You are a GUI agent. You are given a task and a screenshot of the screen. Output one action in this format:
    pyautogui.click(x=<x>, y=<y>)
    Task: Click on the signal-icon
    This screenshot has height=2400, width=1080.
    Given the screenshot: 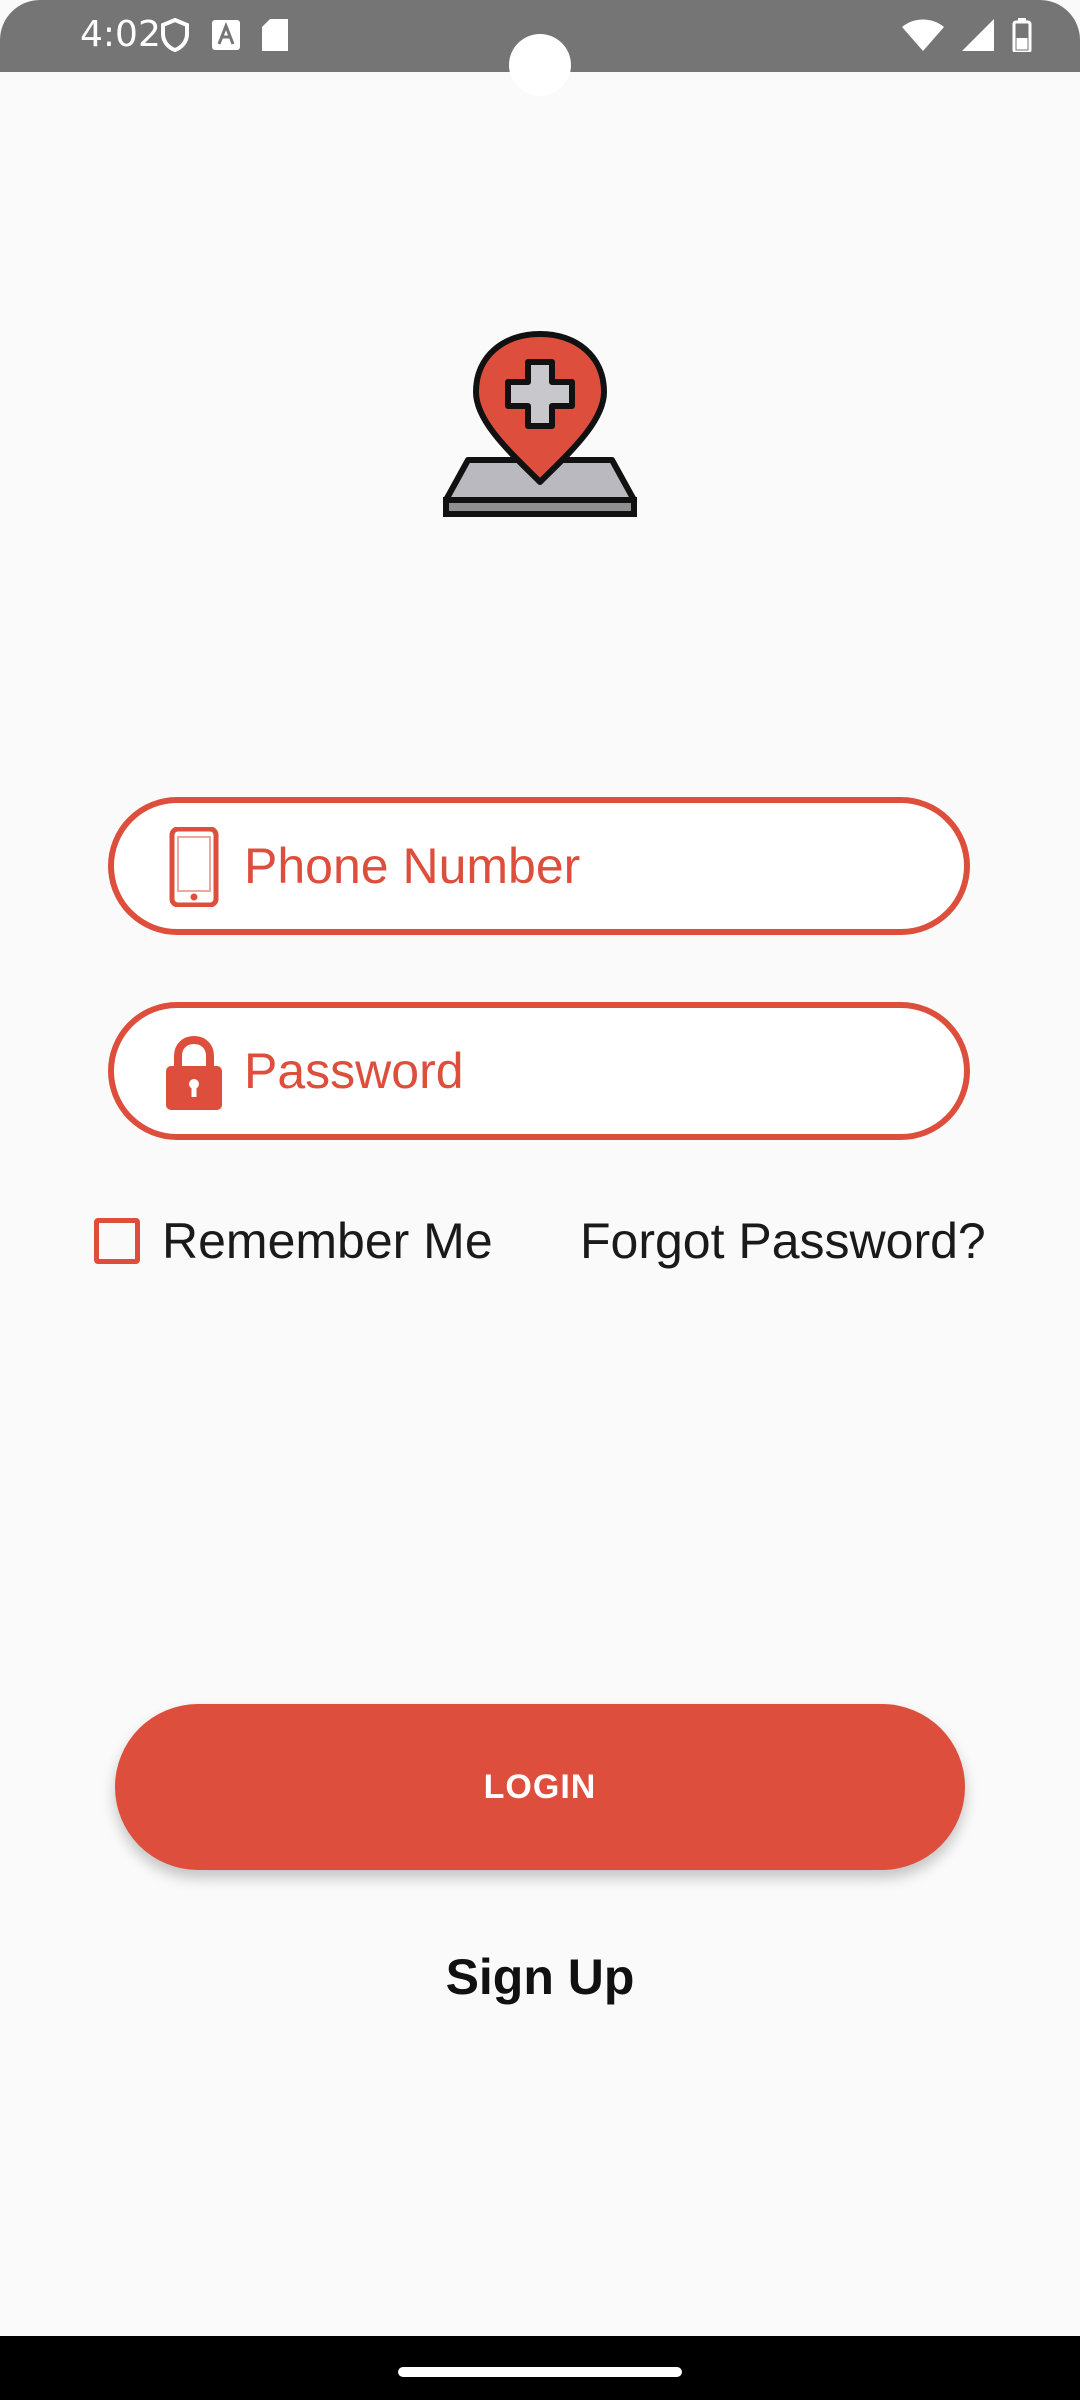 What is the action you would take?
    pyautogui.click(x=978, y=35)
    